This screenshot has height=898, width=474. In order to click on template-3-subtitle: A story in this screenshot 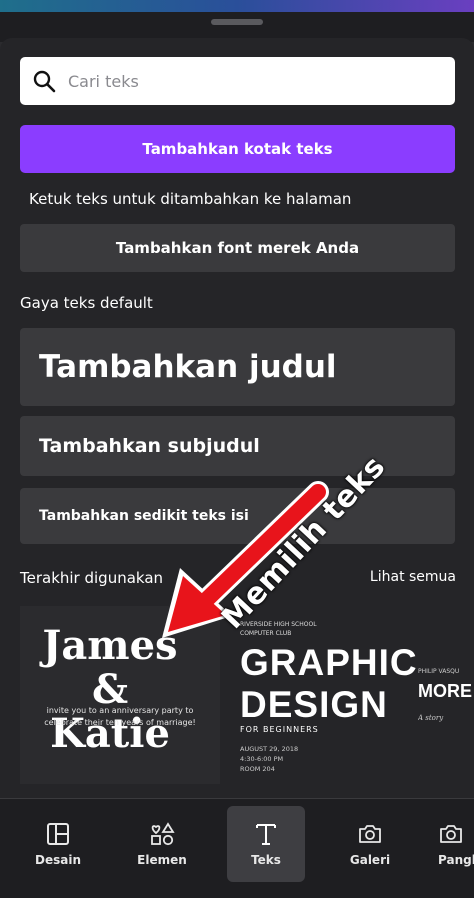, I will do `click(431, 718)`.